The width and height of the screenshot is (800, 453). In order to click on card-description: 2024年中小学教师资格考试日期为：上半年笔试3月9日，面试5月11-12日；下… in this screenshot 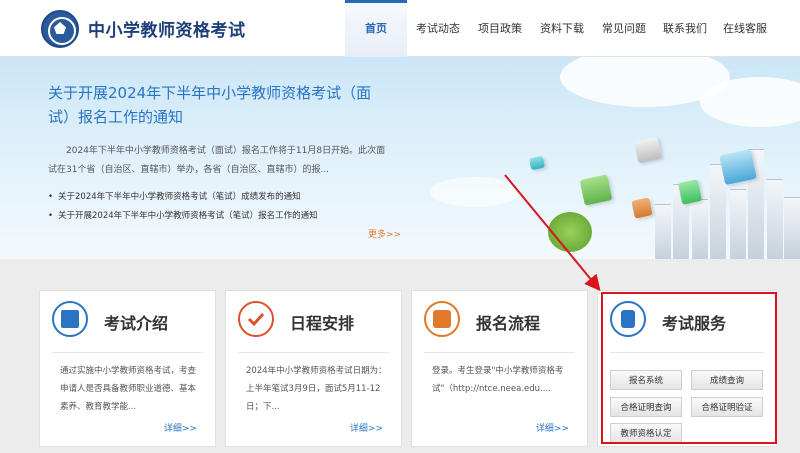, I will do `click(316, 389)`.